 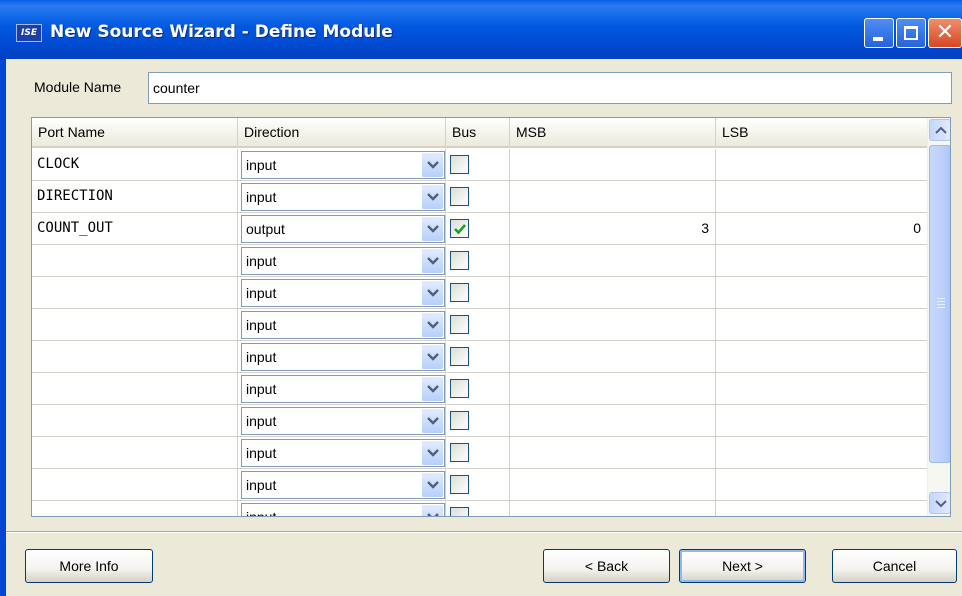 What do you see at coordinates (613, 228) in the screenshot?
I see `msb-cell: 3` at bounding box center [613, 228].